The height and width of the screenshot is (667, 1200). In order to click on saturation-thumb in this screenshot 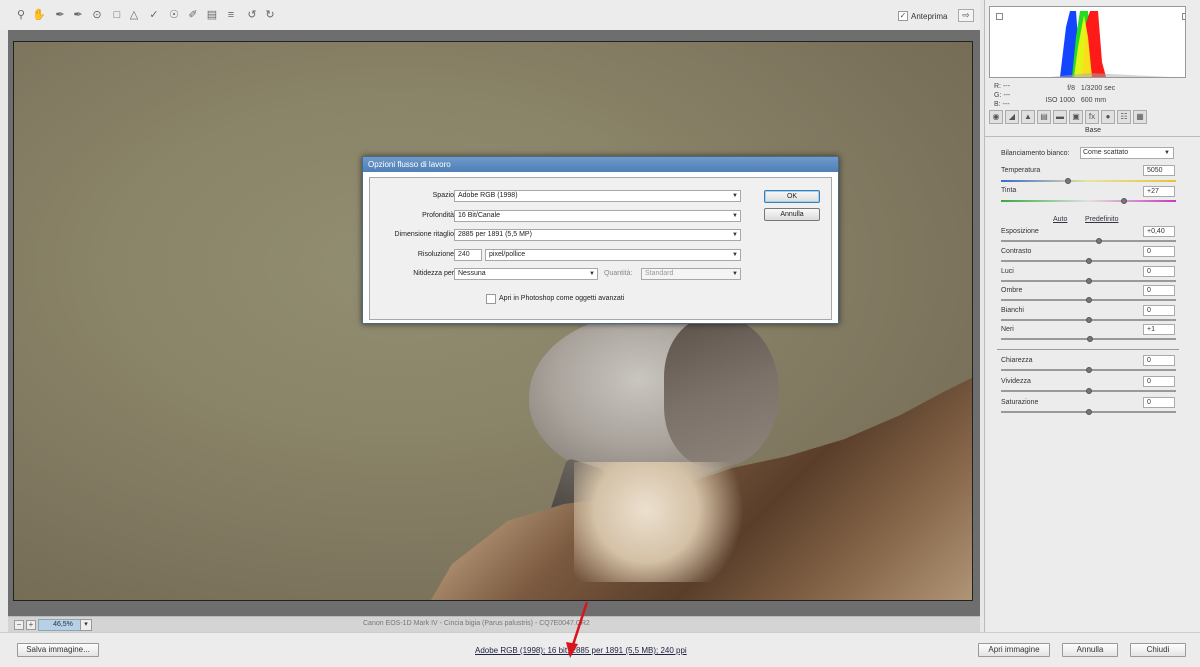, I will do `click(1089, 412)`.